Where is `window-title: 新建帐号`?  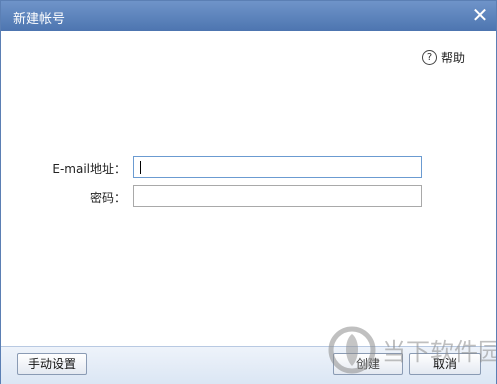
window-title: 新建帐号 is located at coordinates (39, 19).